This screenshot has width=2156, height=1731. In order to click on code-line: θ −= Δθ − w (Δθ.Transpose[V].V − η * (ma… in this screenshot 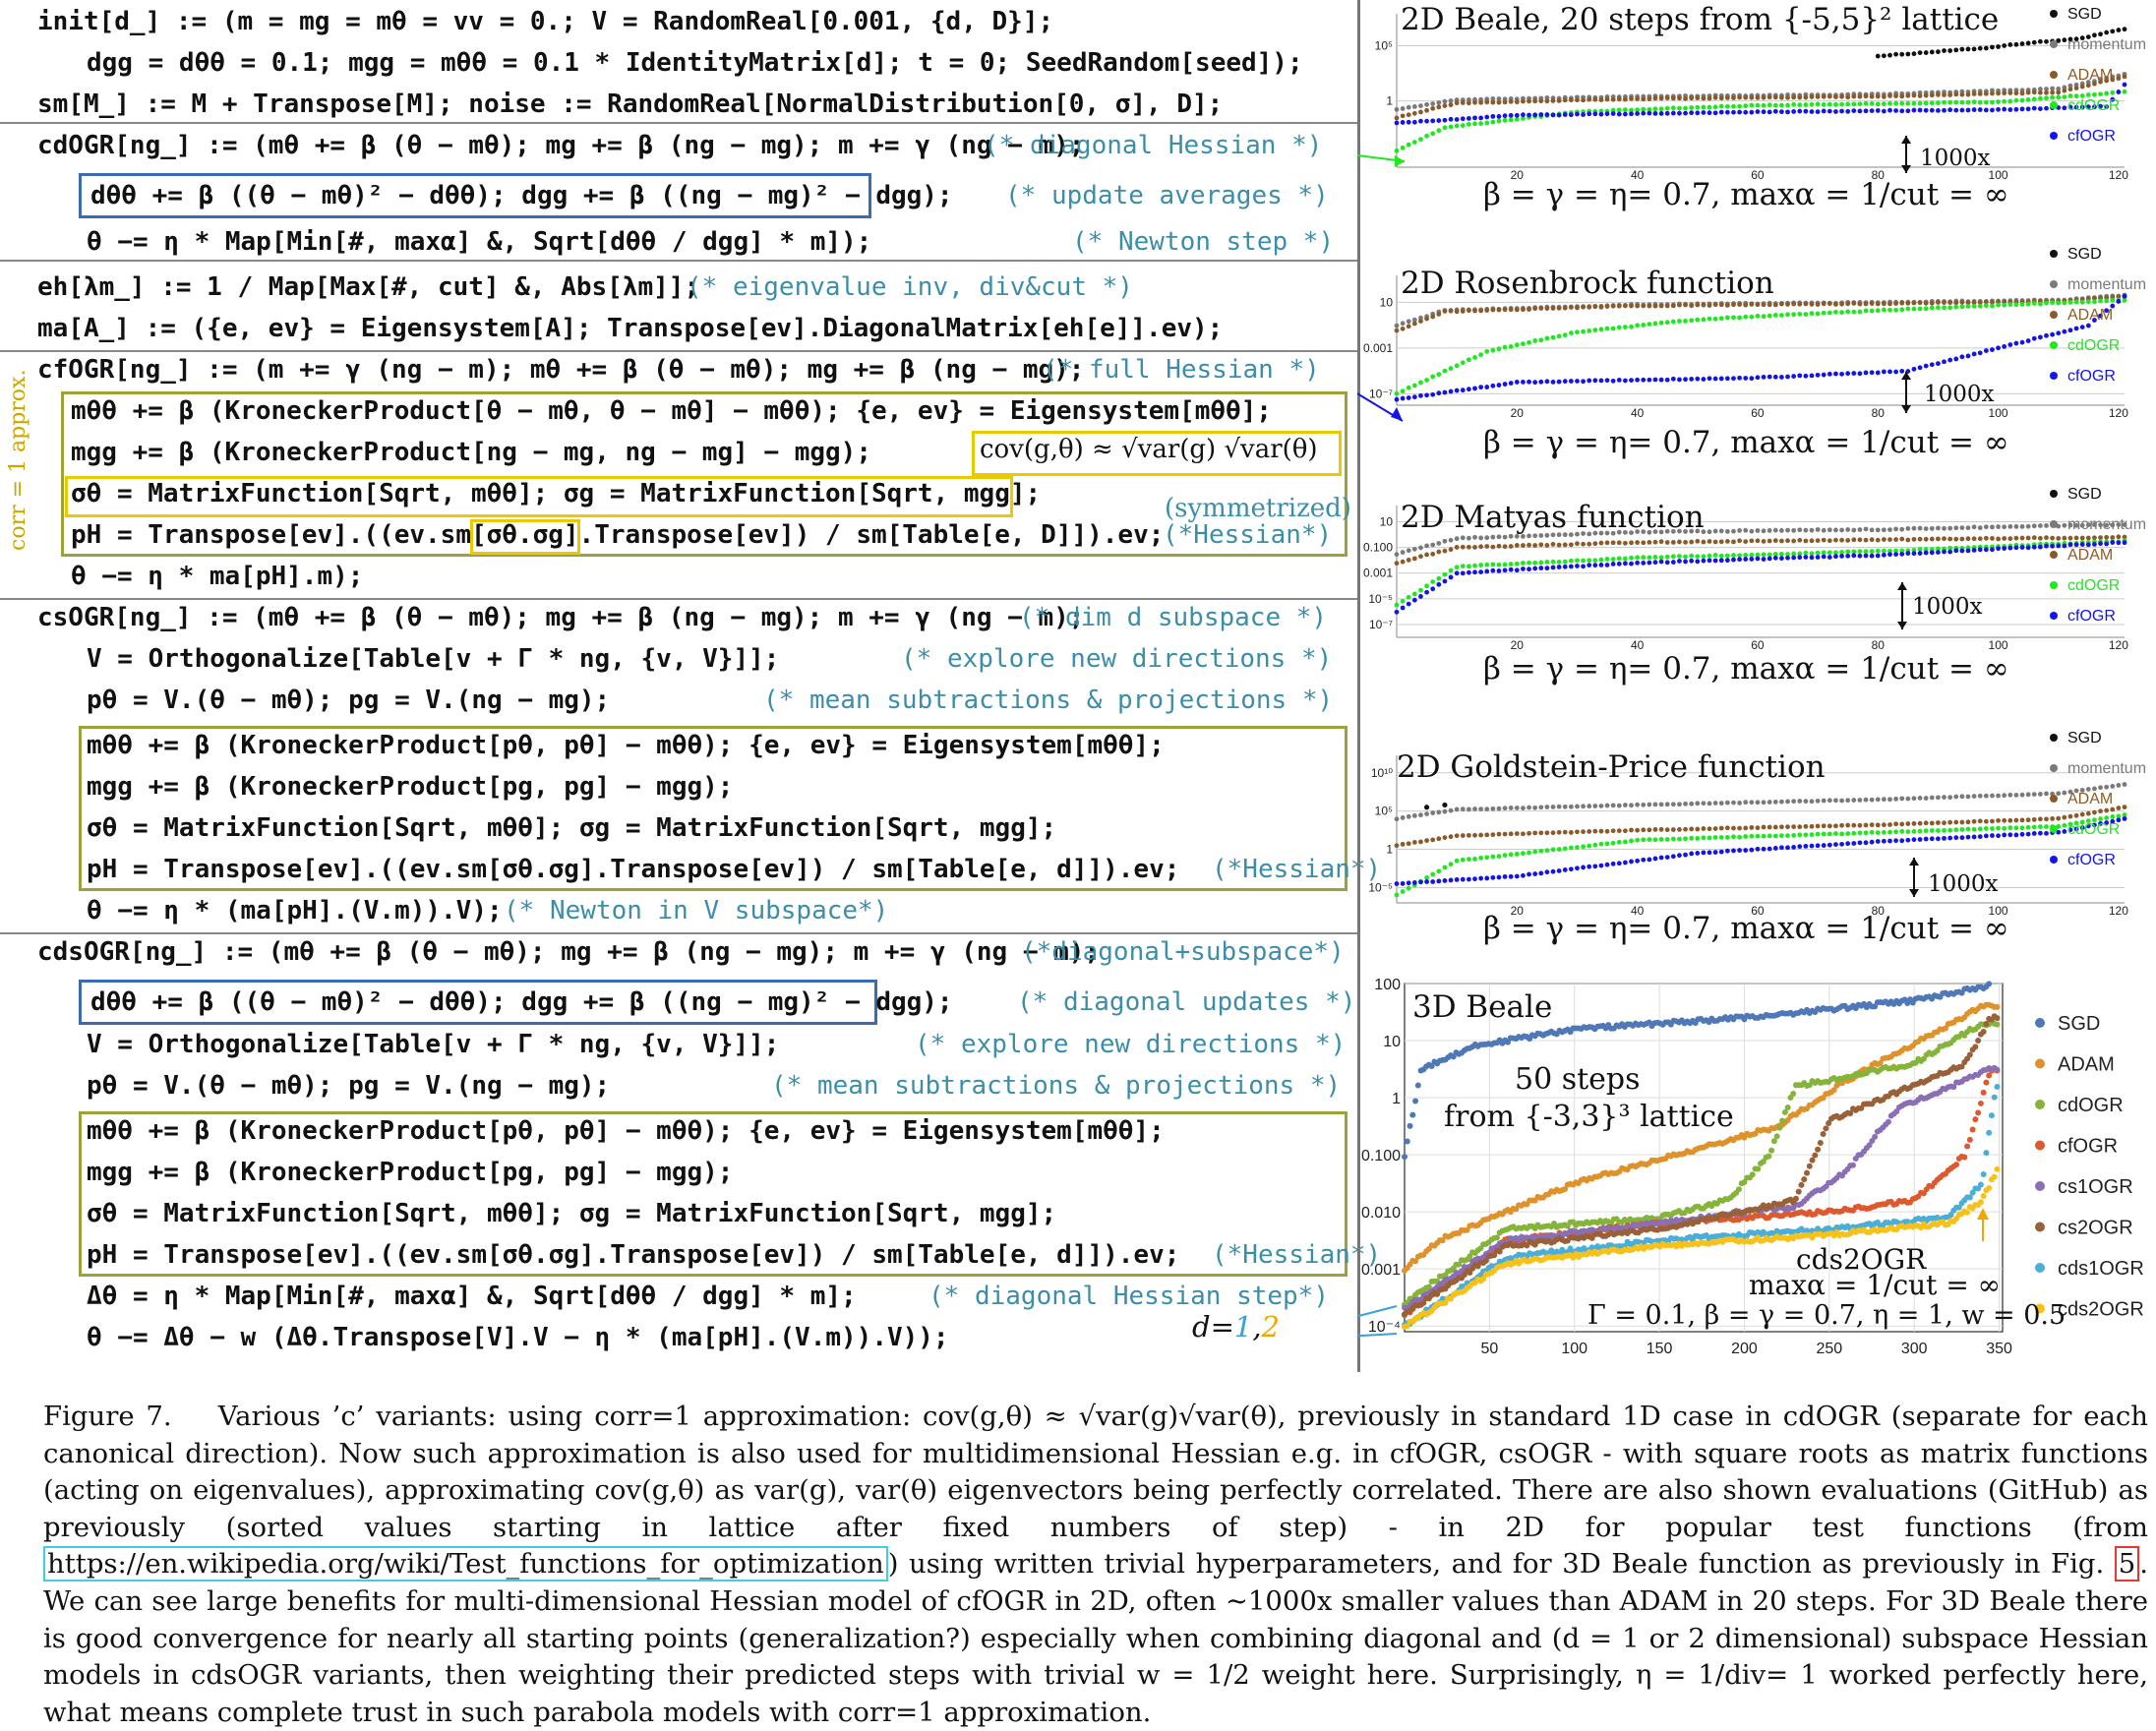, I will do `click(518, 1337)`.